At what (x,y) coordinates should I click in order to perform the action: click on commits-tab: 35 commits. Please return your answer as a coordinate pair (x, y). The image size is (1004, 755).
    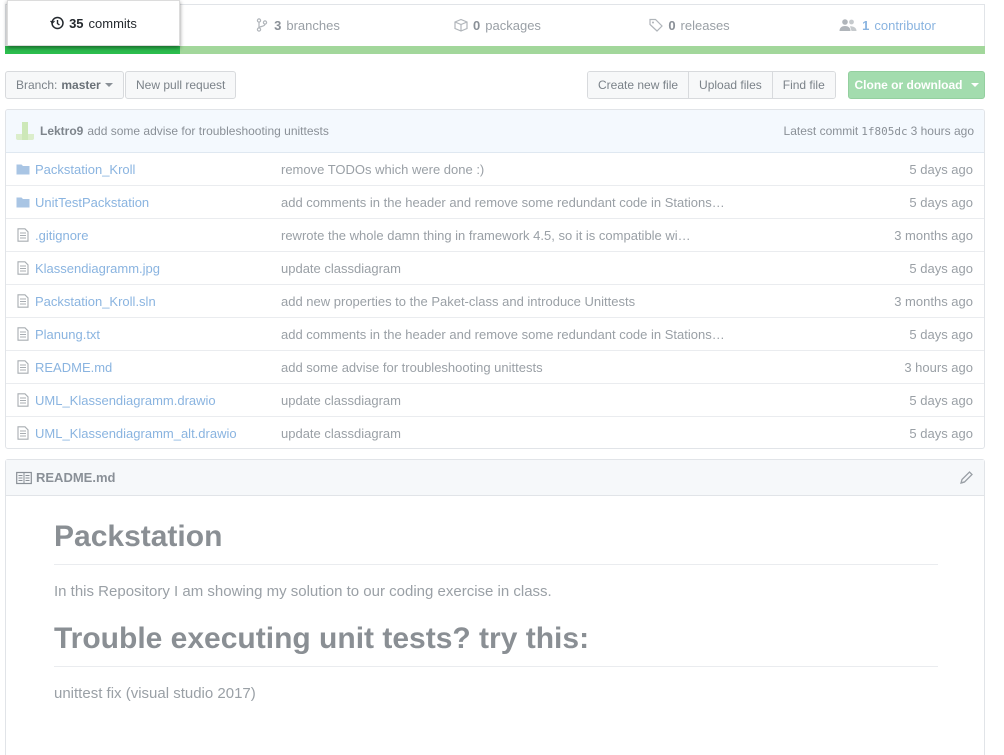
    Looking at the image, I should click on (93, 23).